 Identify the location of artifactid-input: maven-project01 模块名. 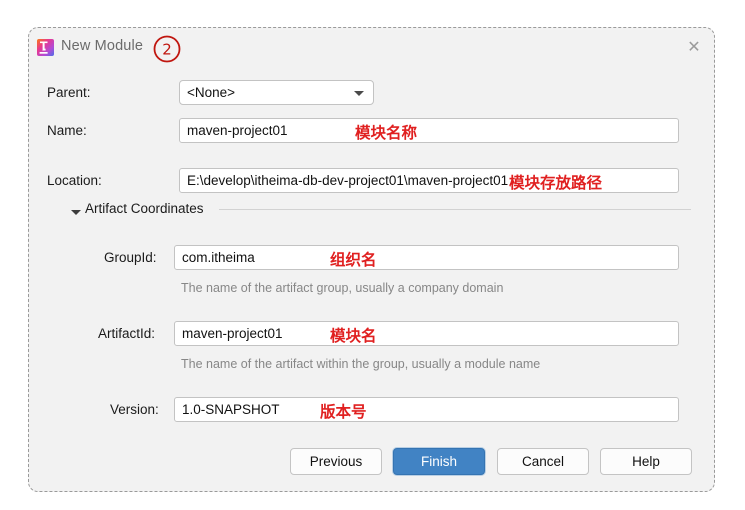
(426, 333).